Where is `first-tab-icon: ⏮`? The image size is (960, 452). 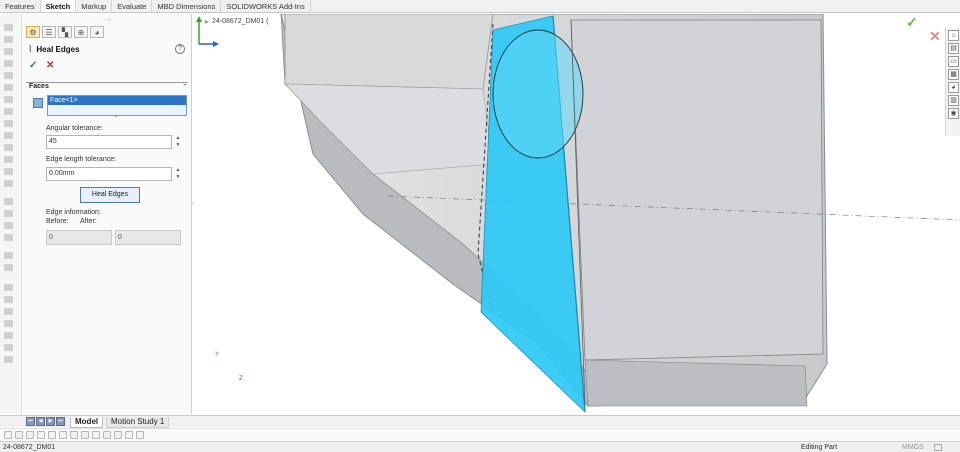 first-tab-icon: ⏮ is located at coordinates (30, 421).